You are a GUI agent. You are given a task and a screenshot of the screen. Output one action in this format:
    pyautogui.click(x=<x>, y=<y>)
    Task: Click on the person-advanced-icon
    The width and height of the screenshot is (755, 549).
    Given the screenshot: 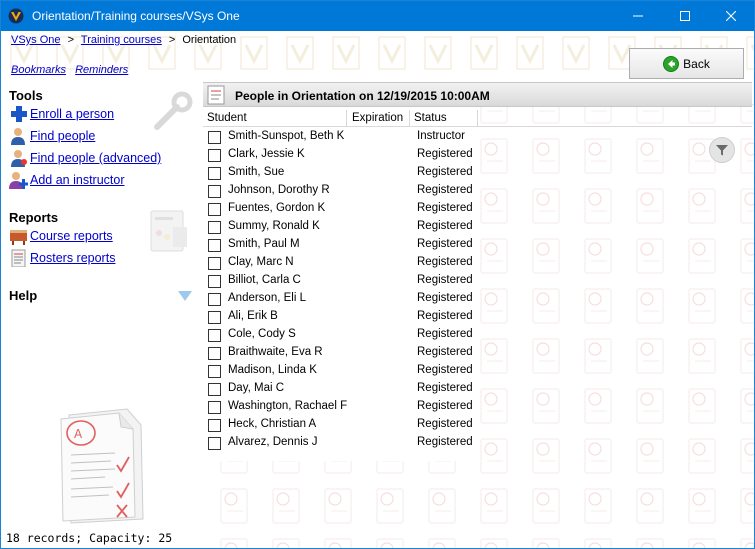 What is the action you would take?
    pyautogui.click(x=19, y=158)
    